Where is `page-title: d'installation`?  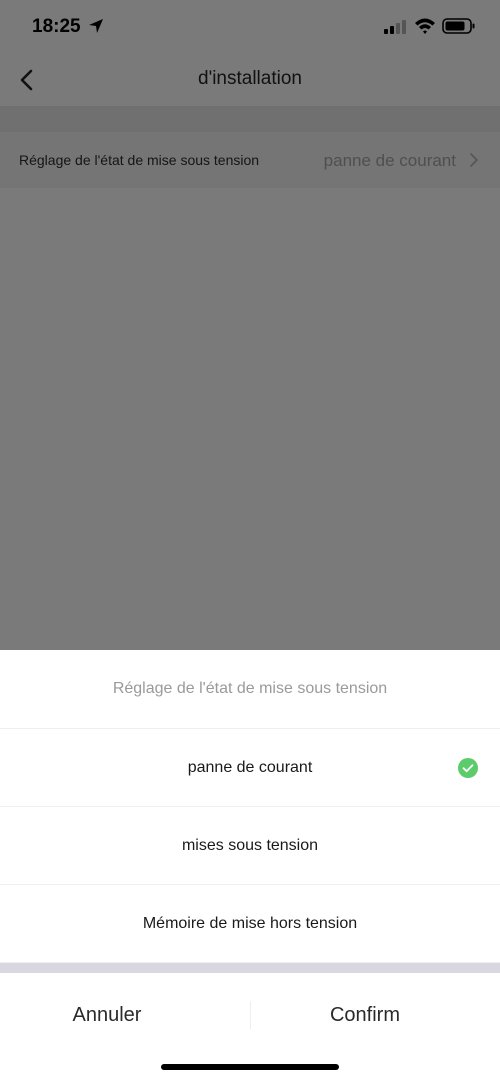
page-title: d'installation is located at coordinates (250, 78).